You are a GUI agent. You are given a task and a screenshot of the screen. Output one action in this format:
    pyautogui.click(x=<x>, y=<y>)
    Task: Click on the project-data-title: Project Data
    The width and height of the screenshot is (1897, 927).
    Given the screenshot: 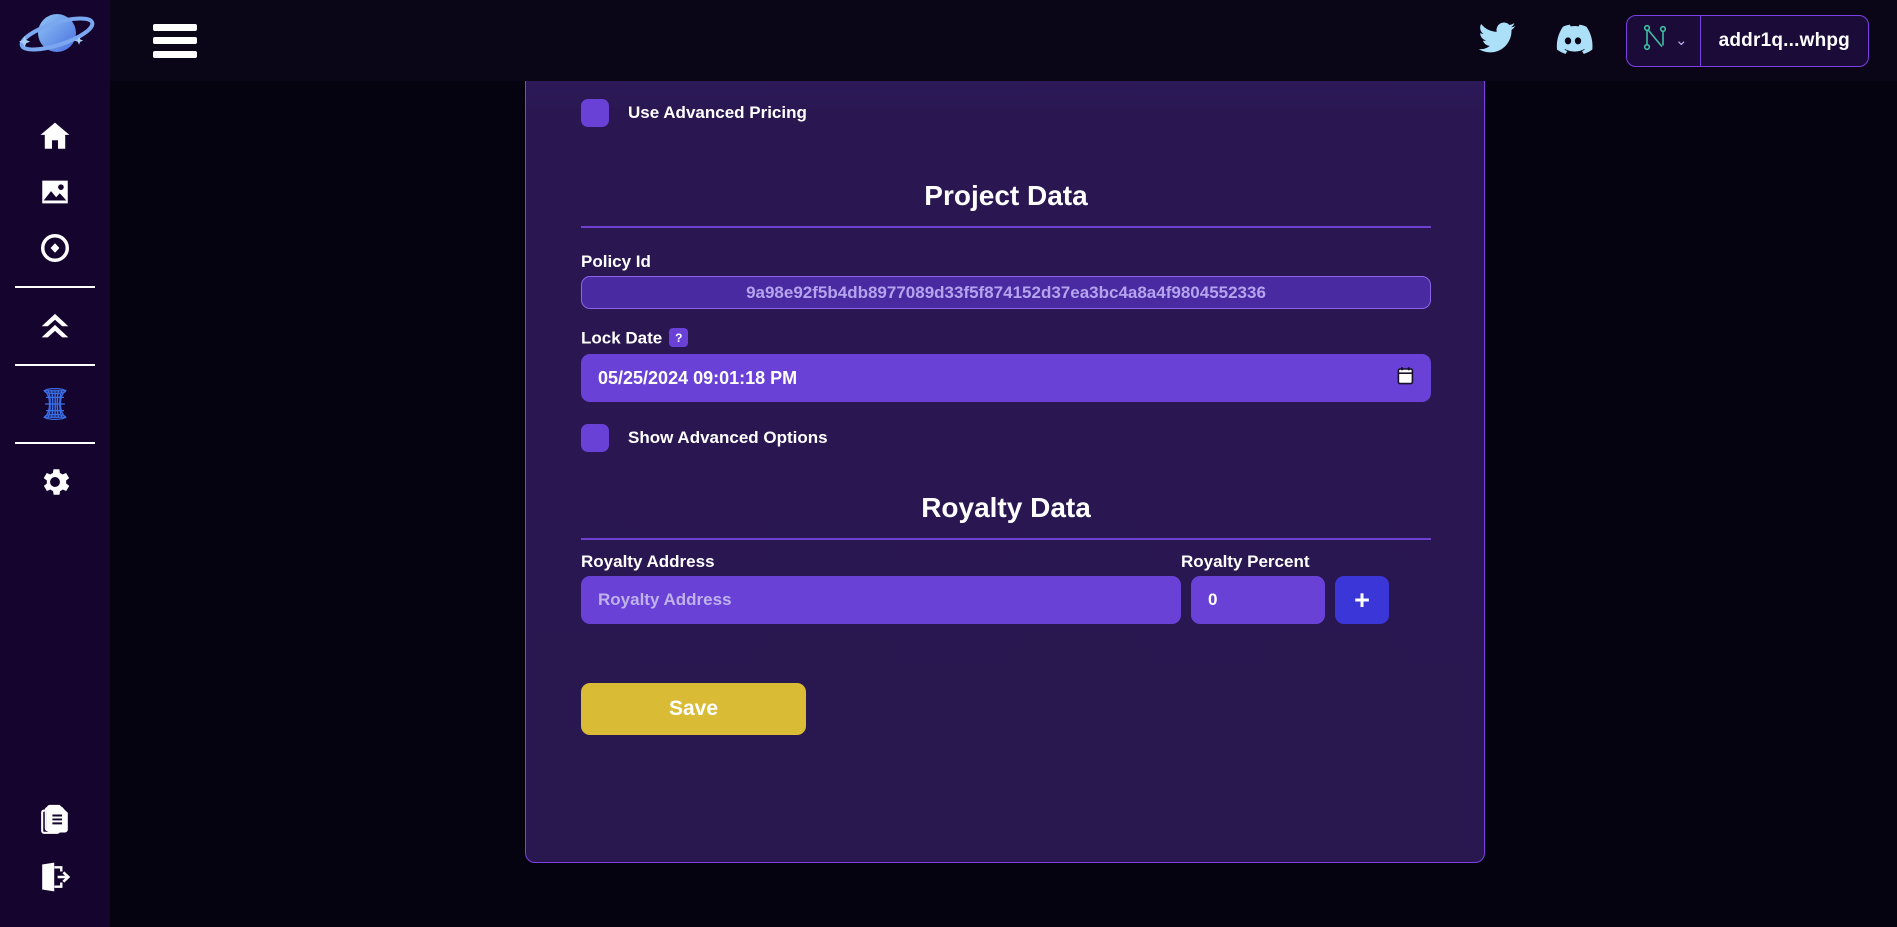 What is the action you would take?
    pyautogui.click(x=1006, y=195)
    